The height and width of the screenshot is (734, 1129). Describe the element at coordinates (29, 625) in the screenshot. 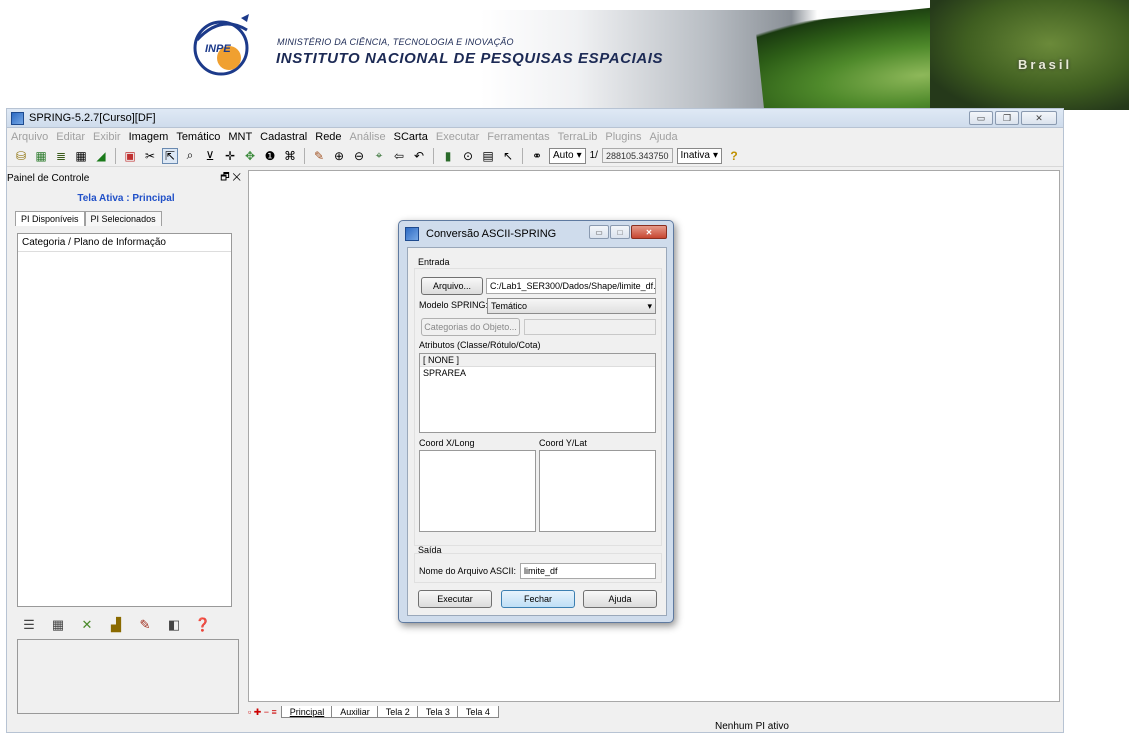

I see `list-icon: ☰` at that location.